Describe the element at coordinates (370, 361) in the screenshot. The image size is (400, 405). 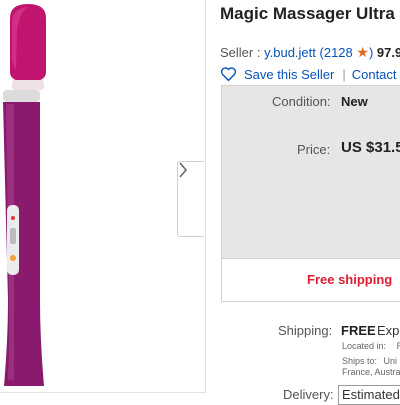
I see `ships-to-label: Ships to: Uni` at that location.